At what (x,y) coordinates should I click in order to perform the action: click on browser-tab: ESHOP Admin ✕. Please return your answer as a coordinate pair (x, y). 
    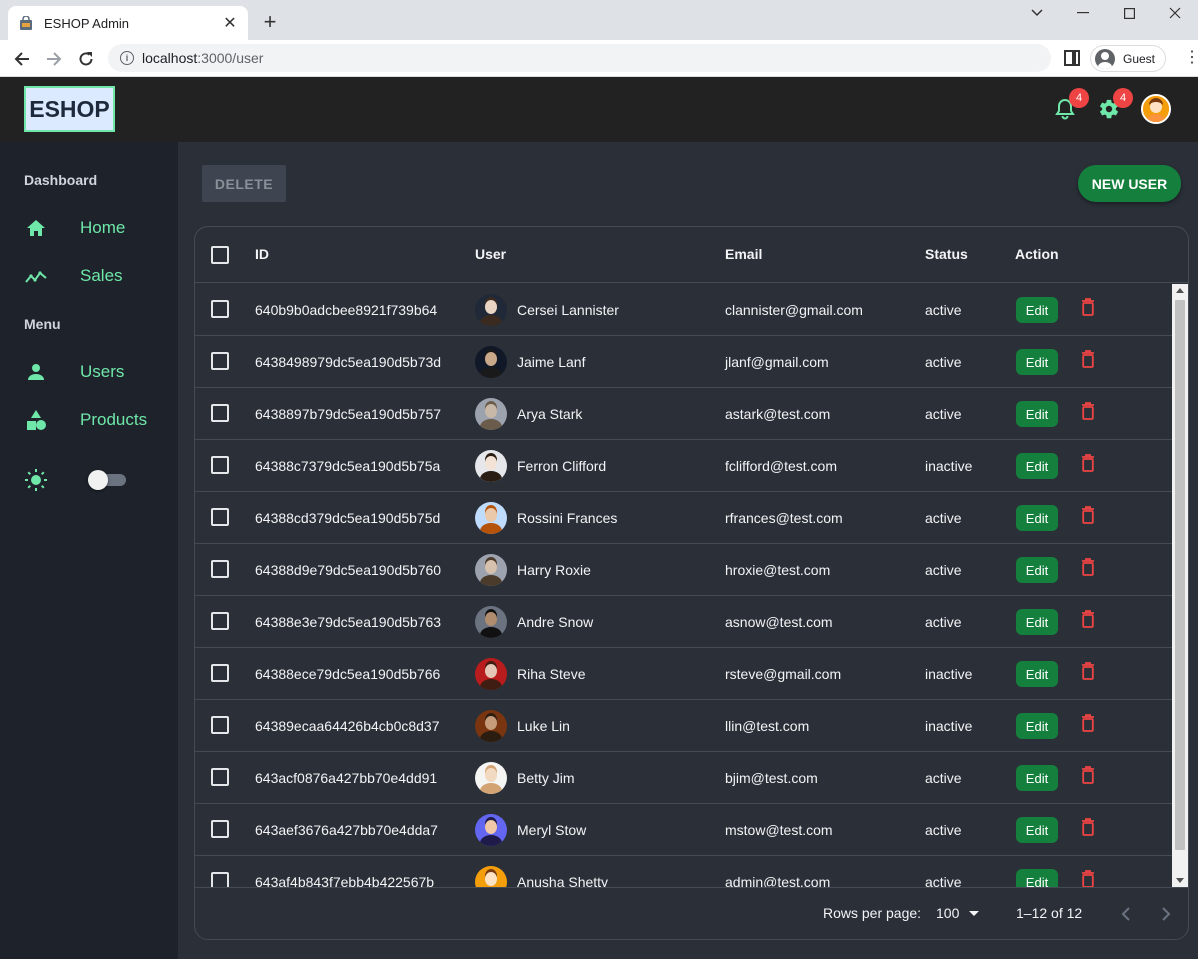
    Looking at the image, I should click on (128, 23).